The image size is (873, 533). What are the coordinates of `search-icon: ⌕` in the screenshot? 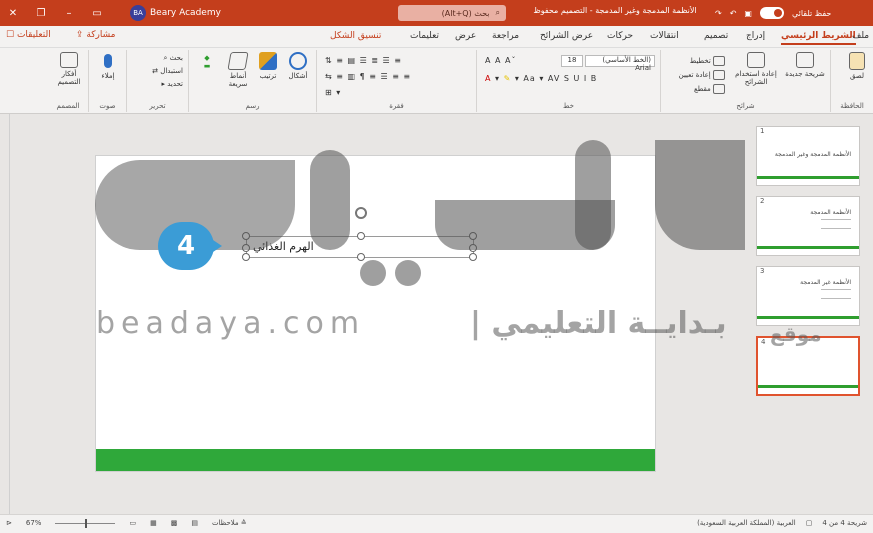 It's located at (497, 12).